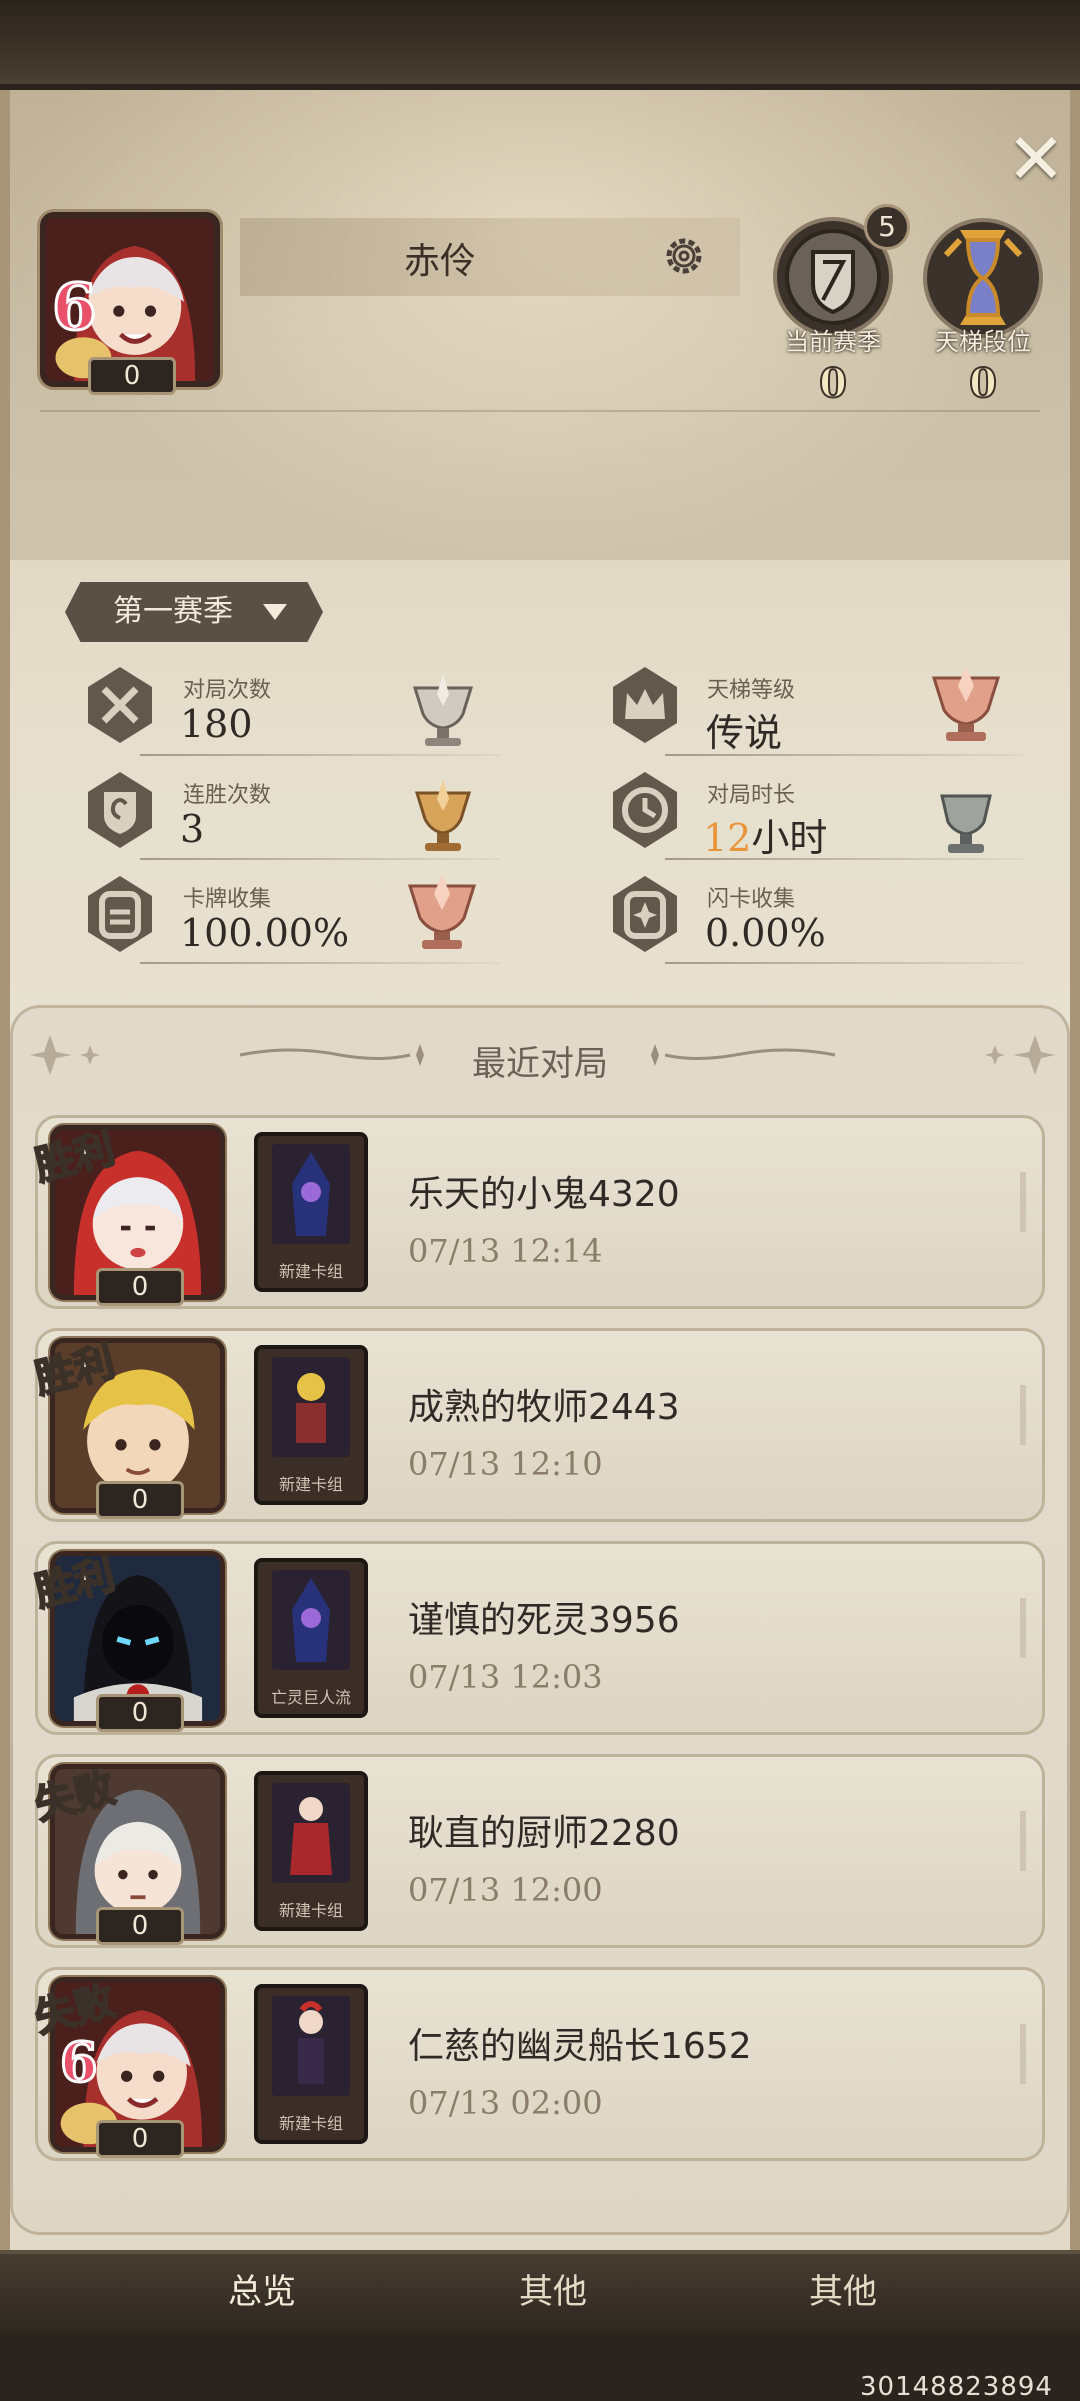  I want to click on shiny-card-icon, so click(645, 914).